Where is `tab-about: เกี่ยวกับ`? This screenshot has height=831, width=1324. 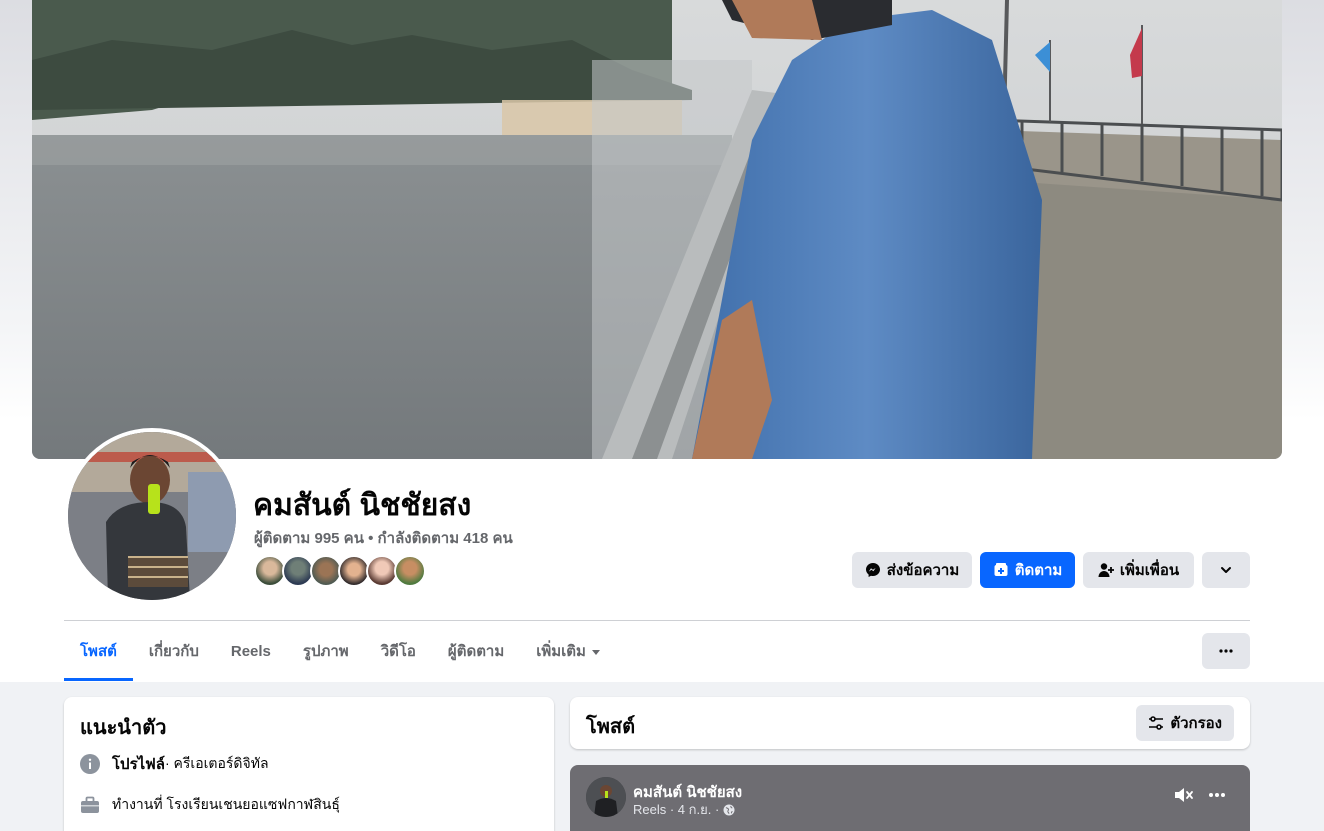
tab-about: เกี่ยวกับ is located at coordinates (174, 651).